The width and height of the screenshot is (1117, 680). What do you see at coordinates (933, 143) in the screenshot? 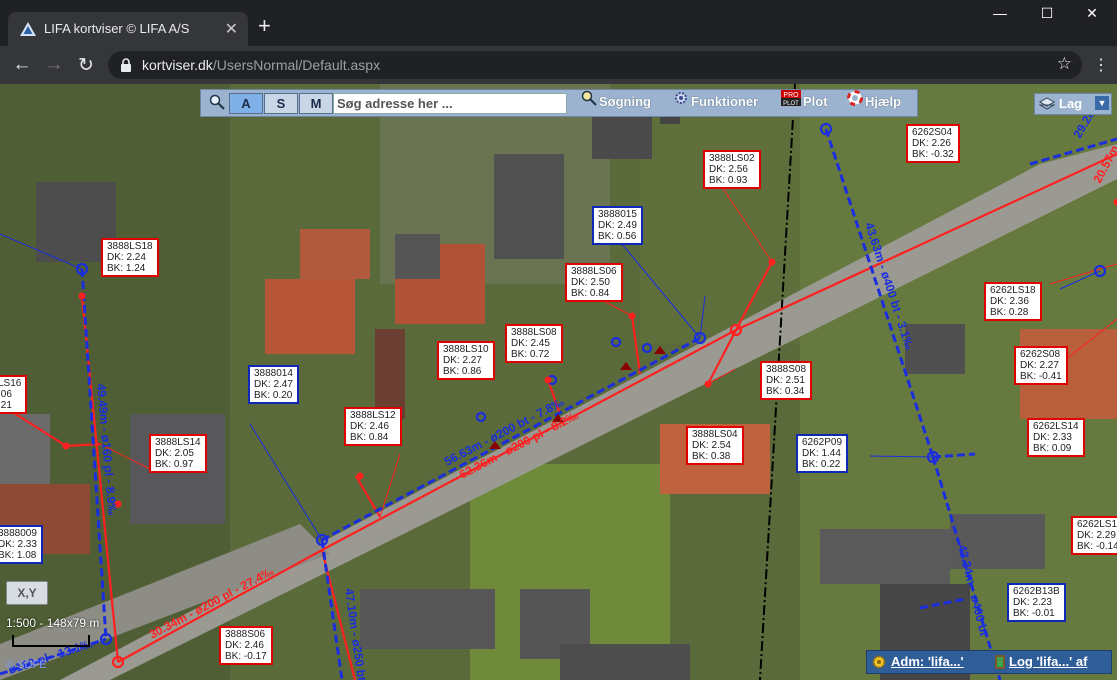
I see `node-label-6262S04: 6262S04 DK: 2.26 BK: -0.32` at bounding box center [933, 143].